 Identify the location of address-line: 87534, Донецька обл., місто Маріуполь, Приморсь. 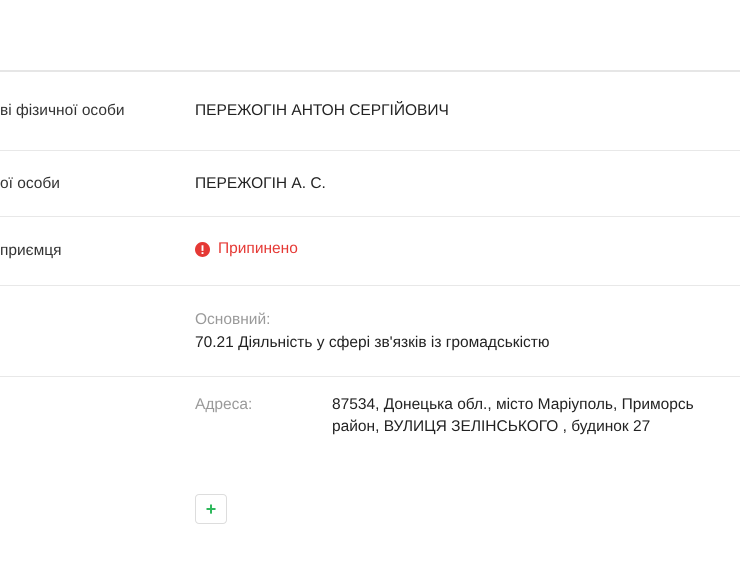
(513, 405).